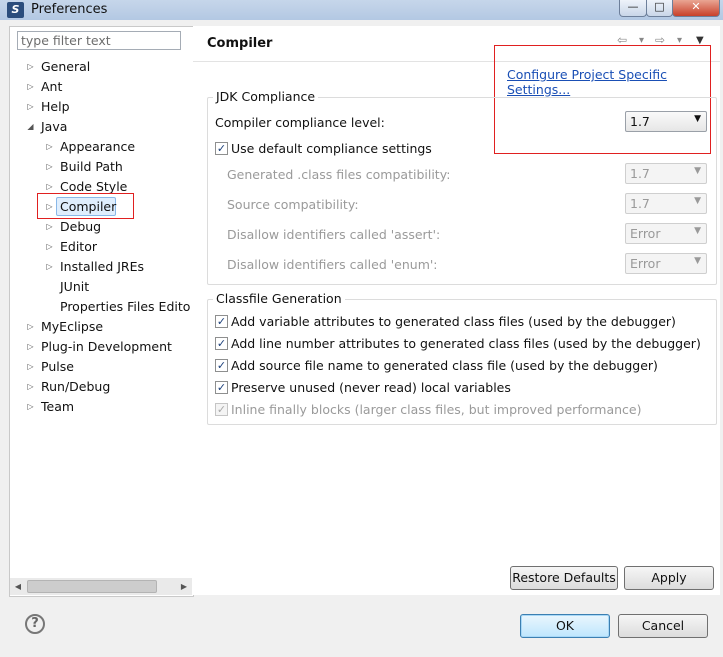  I want to click on scrollbar-thumb, so click(92, 586).